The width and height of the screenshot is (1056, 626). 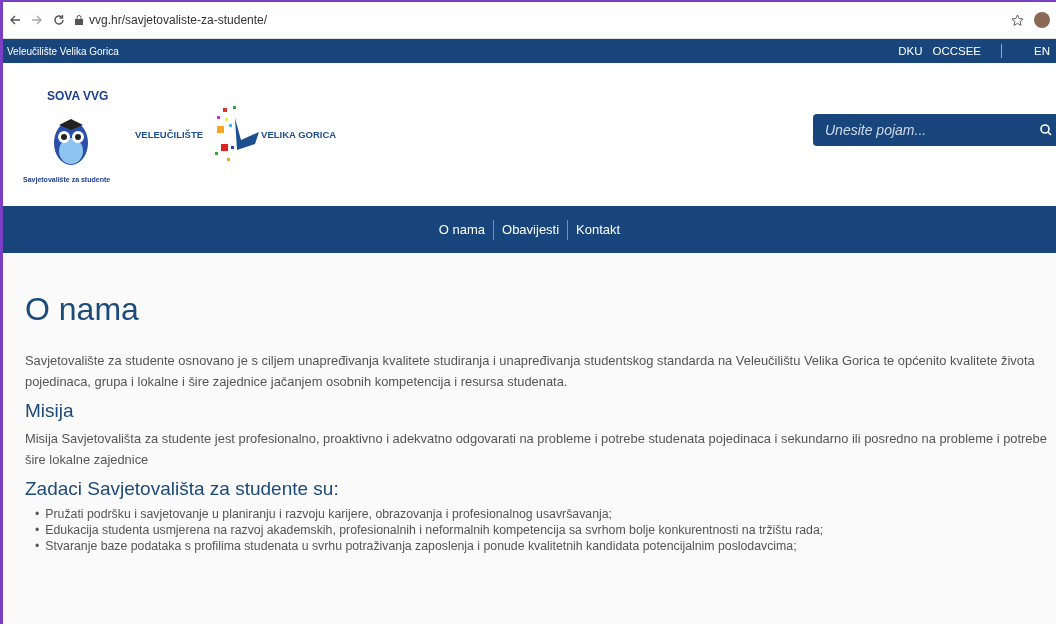 What do you see at coordinates (1046, 129) in the screenshot?
I see `search-icon` at bounding box center [1046, 129].